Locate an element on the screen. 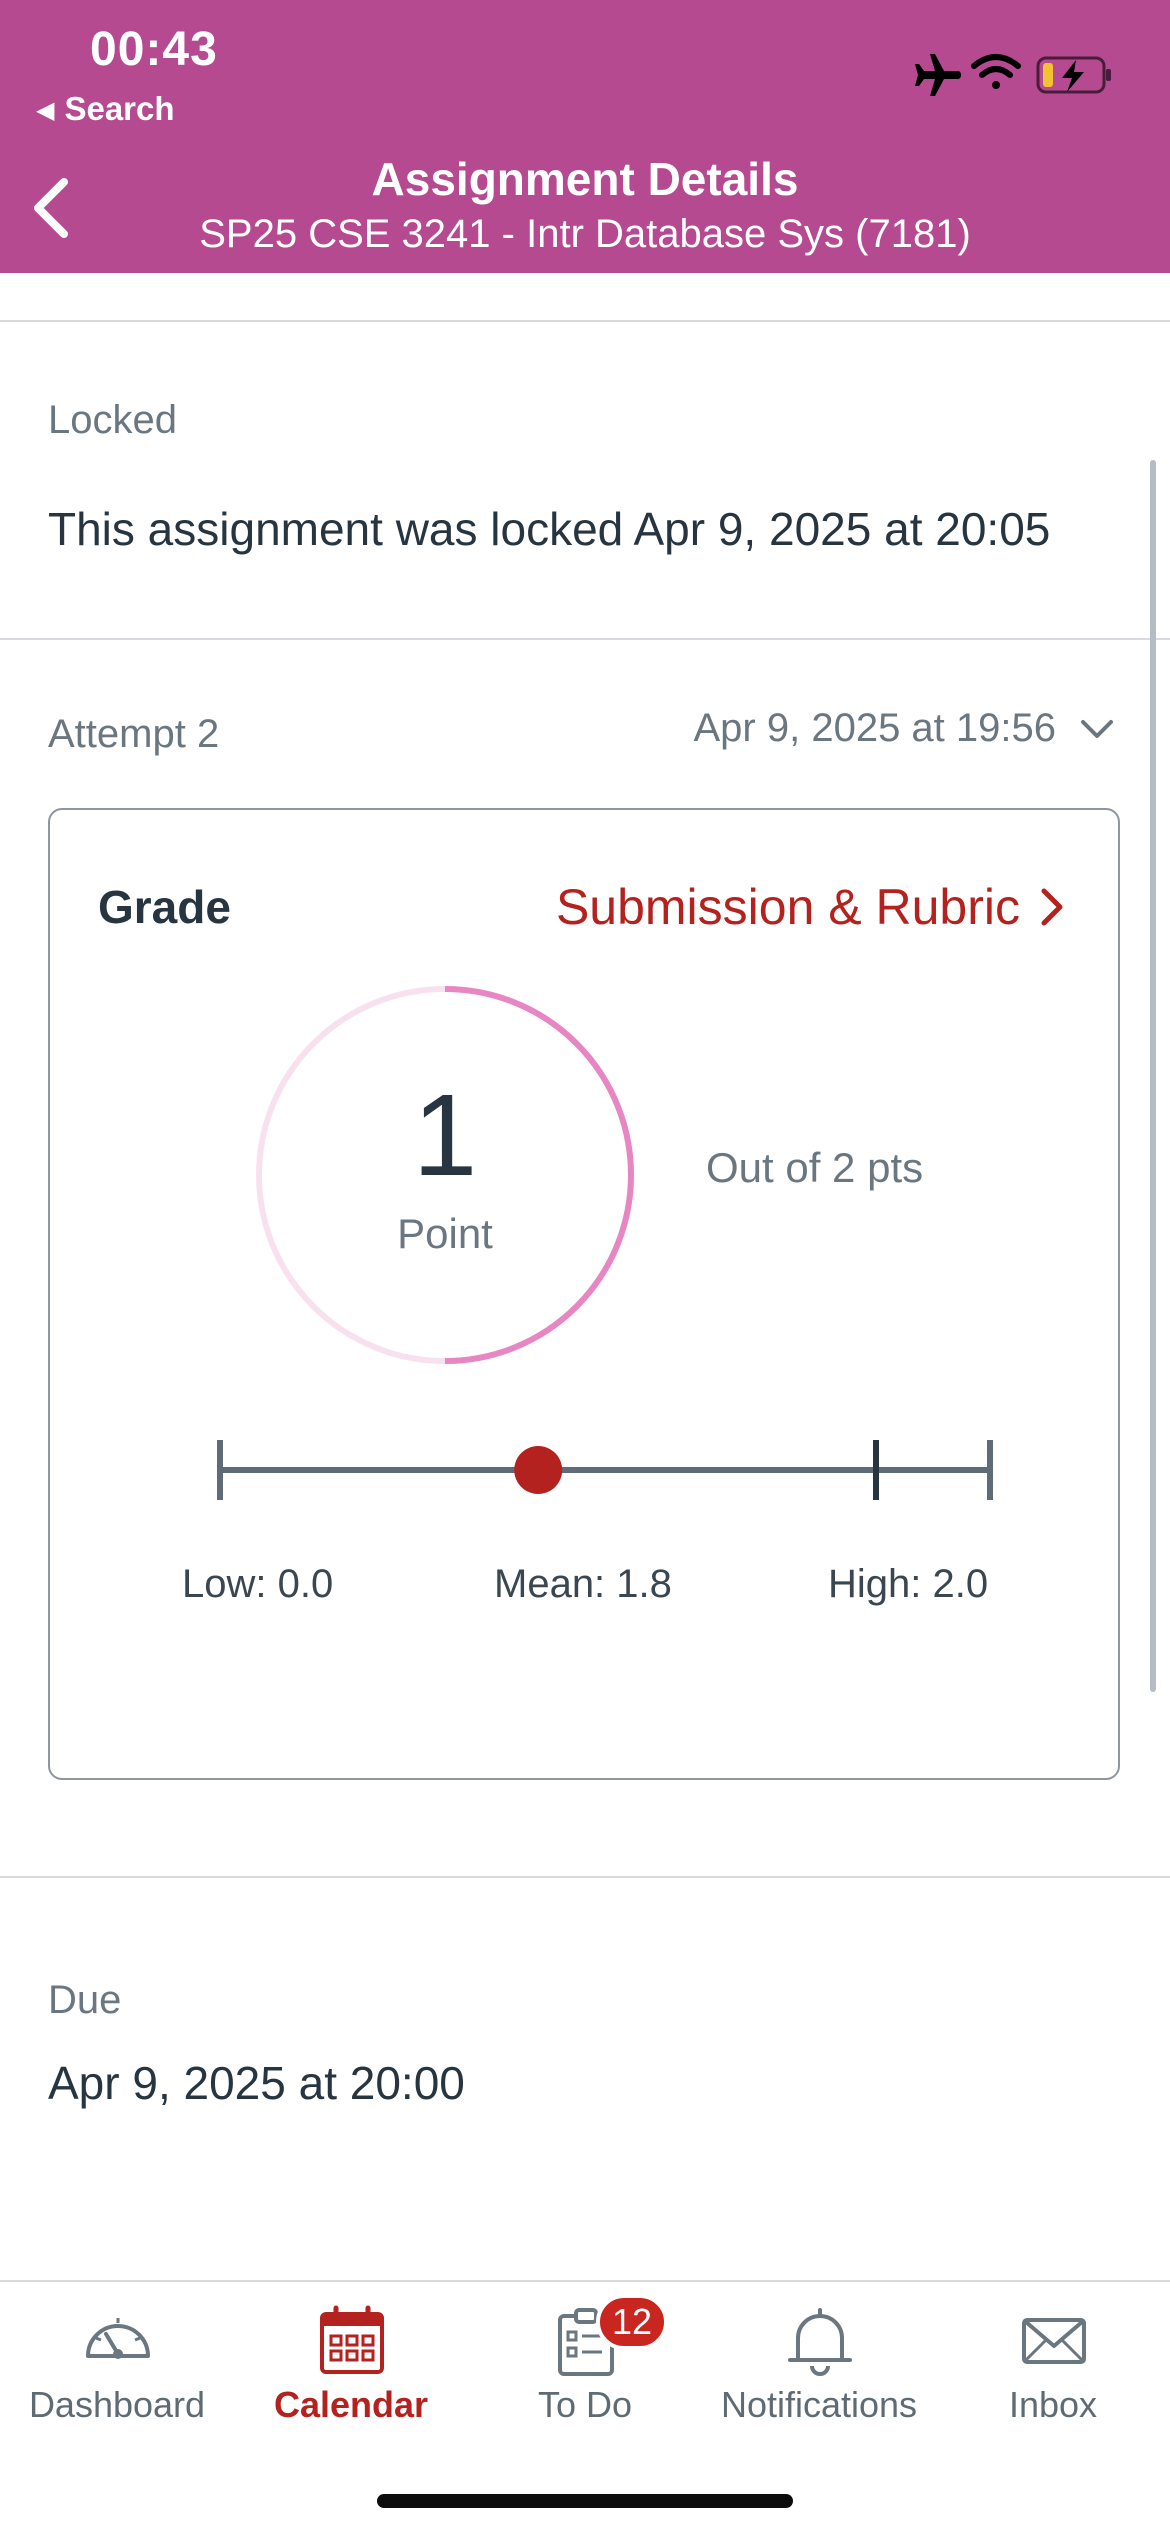 The image size is (1170, 2534). tab-label: Inbox is located at coordinates (1053, 2404).